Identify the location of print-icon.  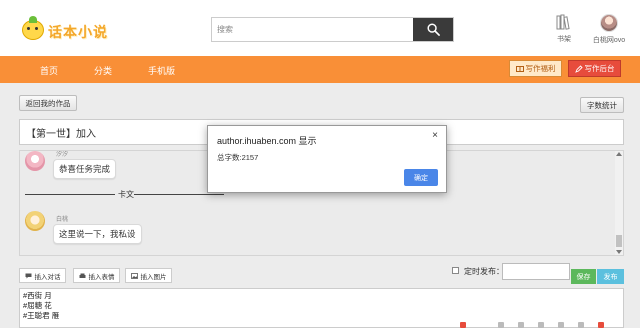
(82, 275).